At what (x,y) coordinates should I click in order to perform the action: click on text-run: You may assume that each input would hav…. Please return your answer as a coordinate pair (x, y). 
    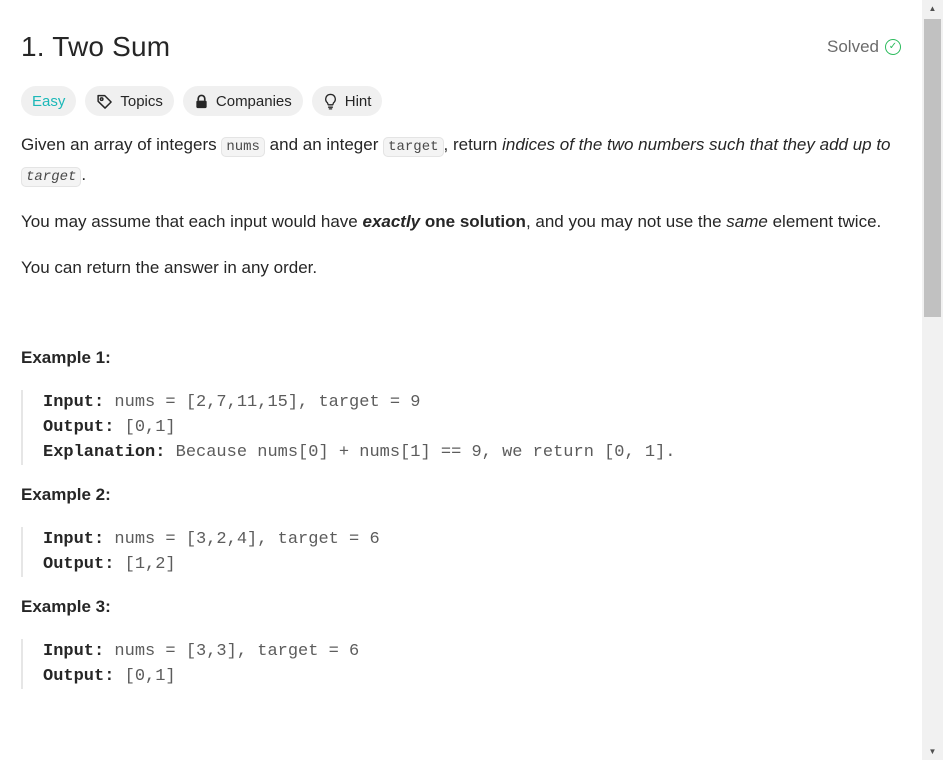
    Looking at the image, I should click on (192, 221).